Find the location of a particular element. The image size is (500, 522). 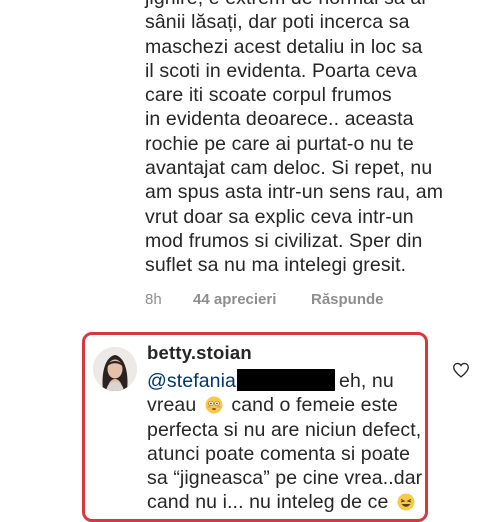

comment-line: vrut doar sa explic ceva intr-un is located at coordinates (279, 216).